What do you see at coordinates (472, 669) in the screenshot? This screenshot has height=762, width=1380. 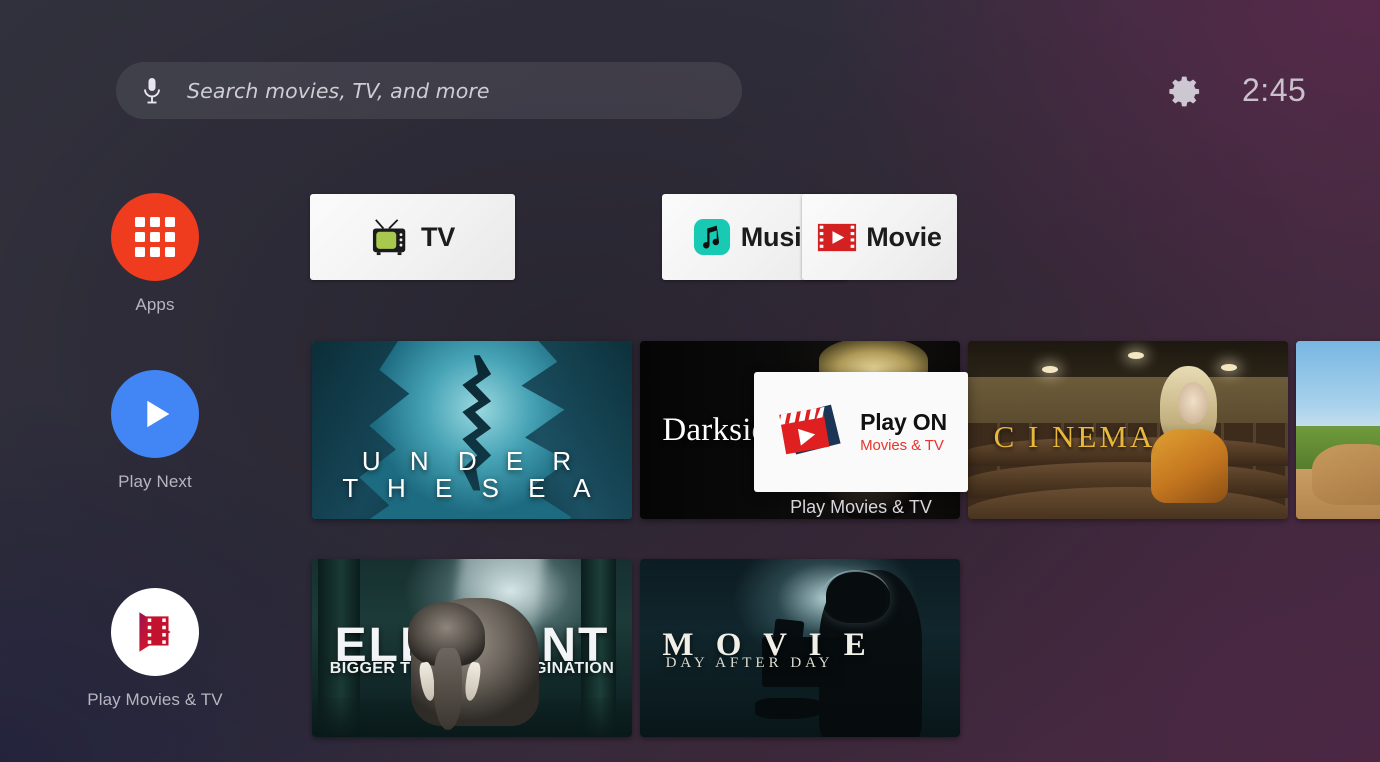 I see `card-tagline: BIGGER THAN YOUR IMAGINATION` at bounding box center [472, 669].